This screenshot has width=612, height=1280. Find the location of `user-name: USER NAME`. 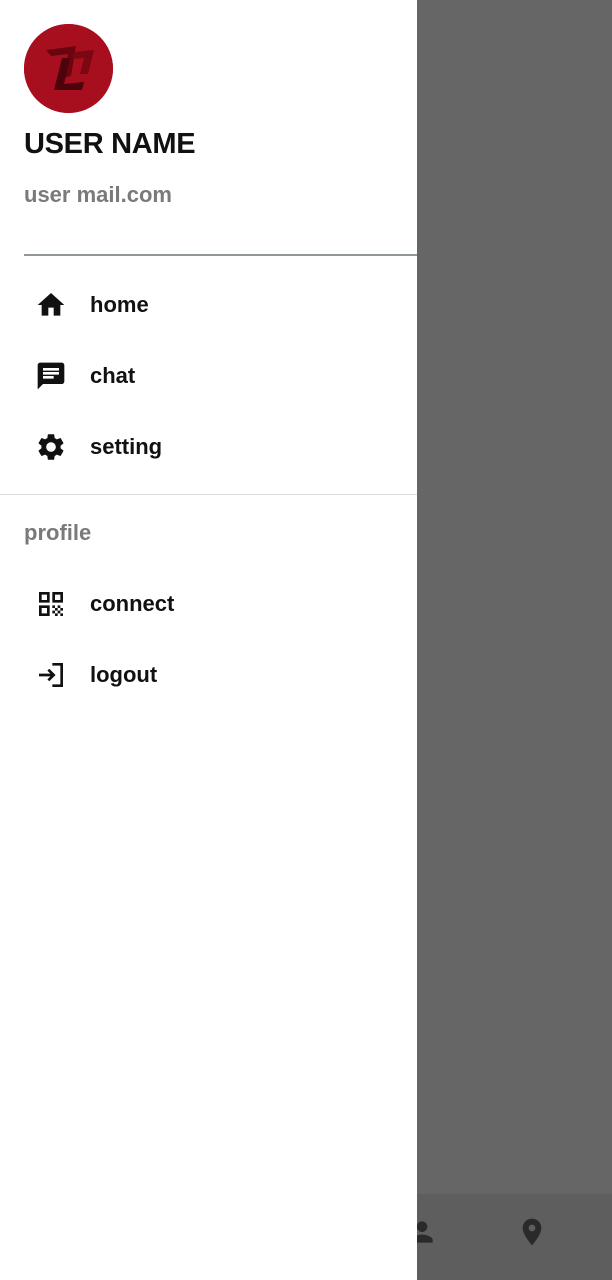

user-name: USER NAME is located at coordinates (110, 144).